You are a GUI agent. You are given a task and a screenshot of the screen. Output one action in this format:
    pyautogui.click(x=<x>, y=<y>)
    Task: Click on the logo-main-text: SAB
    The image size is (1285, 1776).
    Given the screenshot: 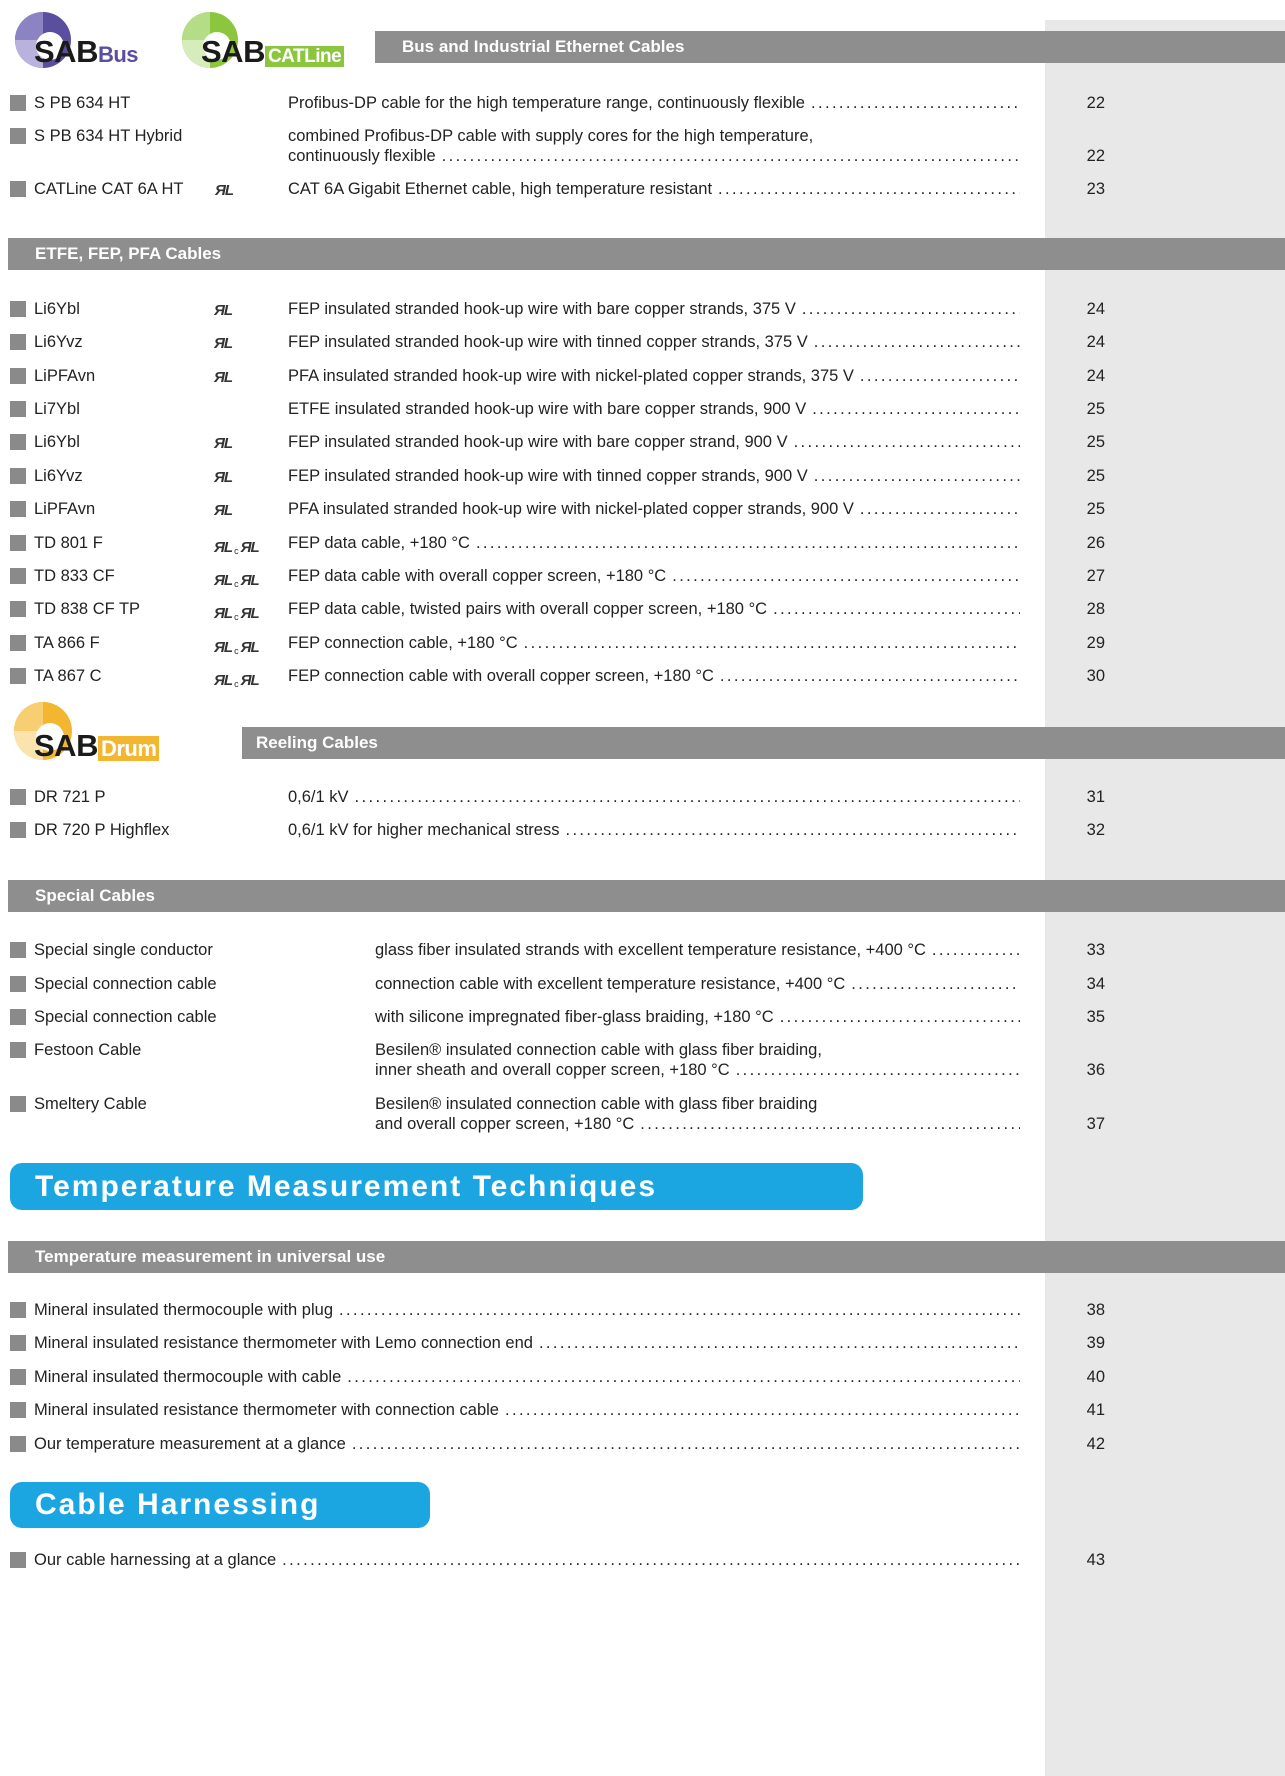 What is the action you would take?
    pyautogui.click(x=233, y=51)
    